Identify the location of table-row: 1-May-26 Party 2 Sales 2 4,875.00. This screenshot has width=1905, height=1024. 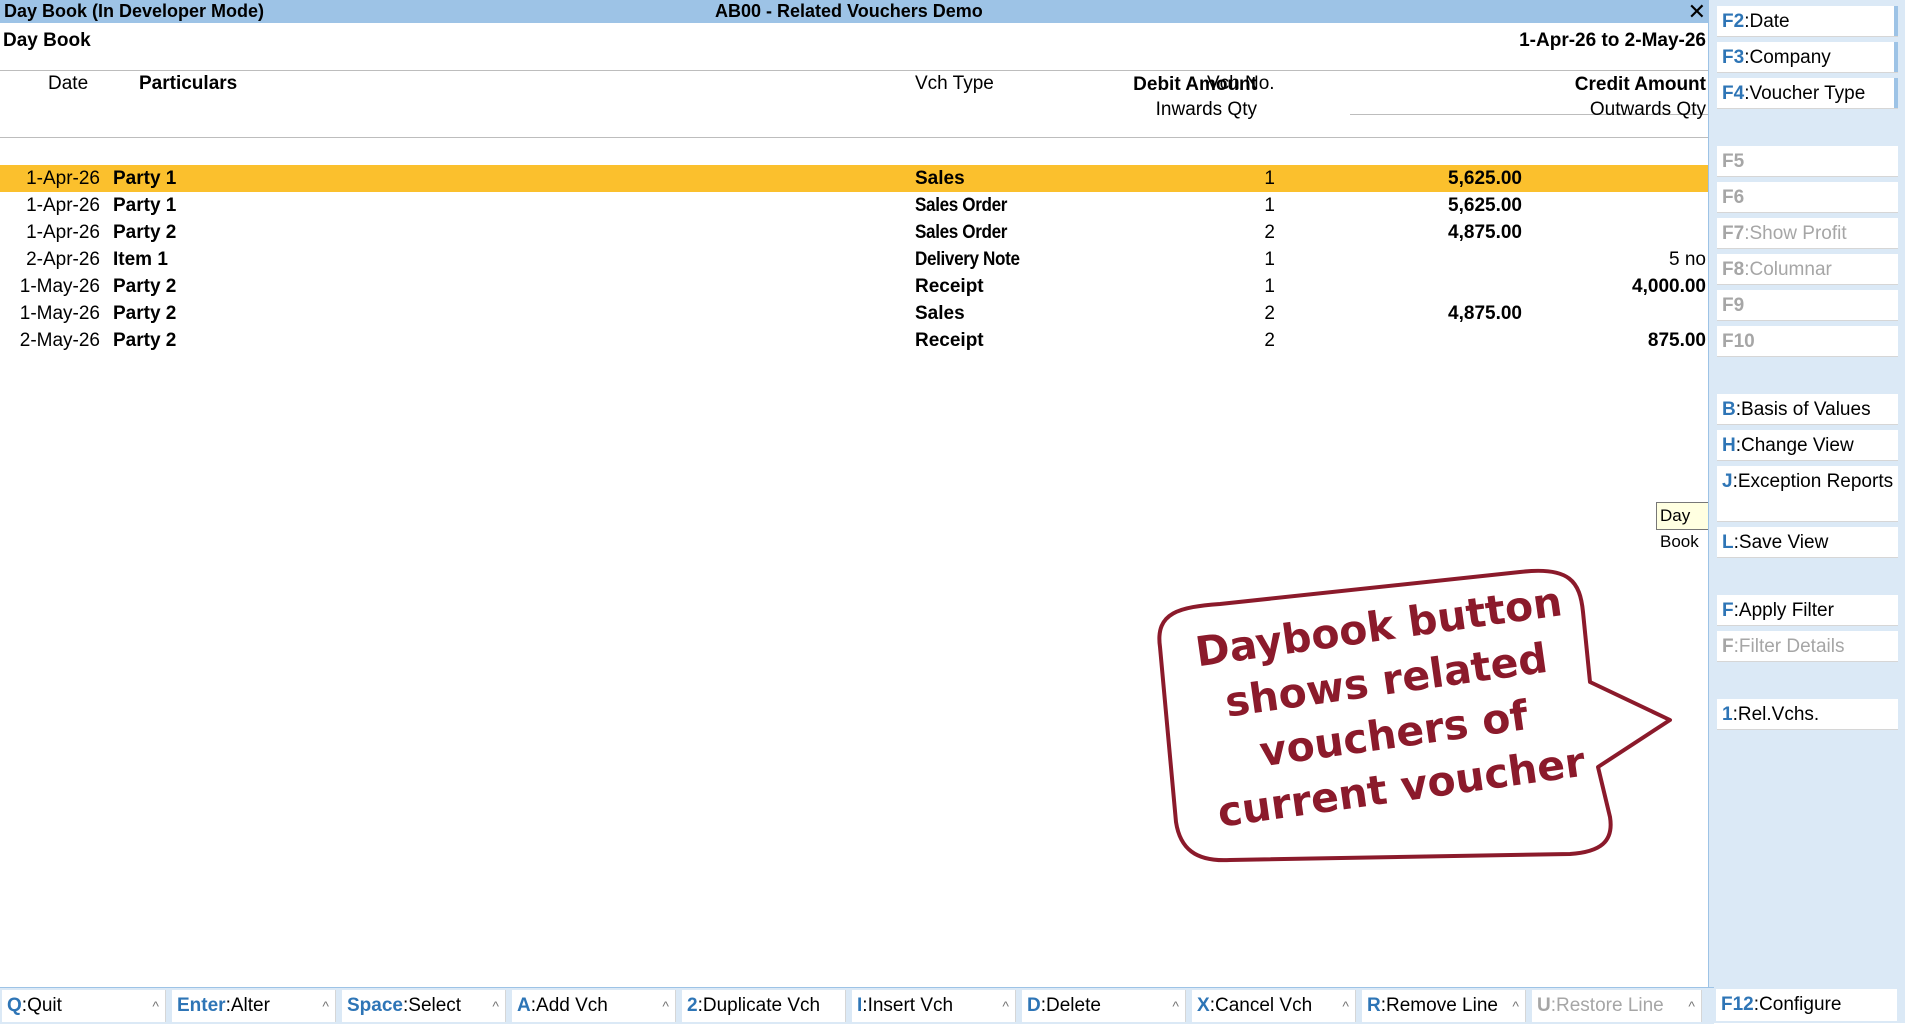
(857, 313).